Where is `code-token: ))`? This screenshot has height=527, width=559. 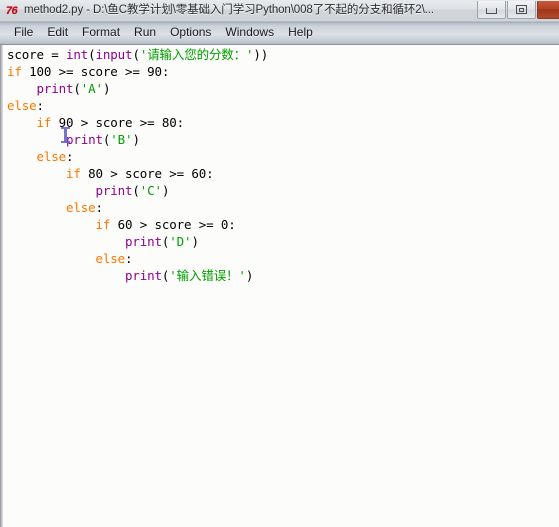 code-token: )) is located at coordinates (261, 54).